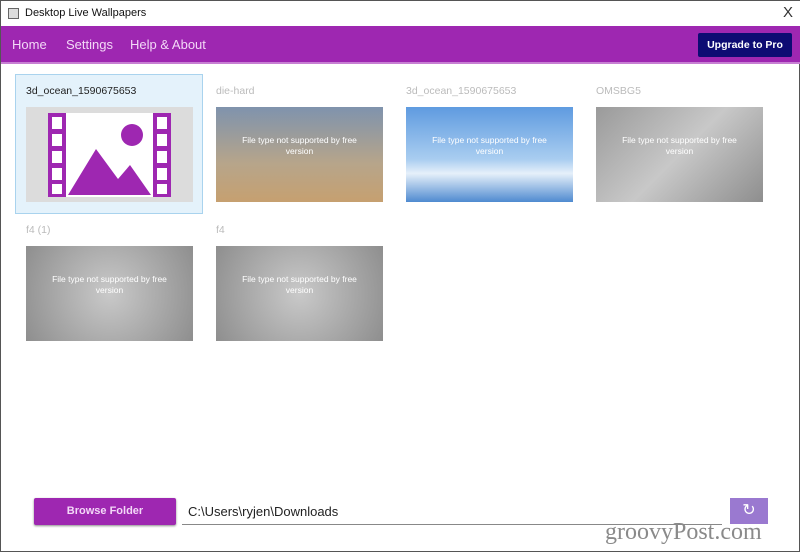  I want to click on tile-label: die-hard, so click(235, 91).